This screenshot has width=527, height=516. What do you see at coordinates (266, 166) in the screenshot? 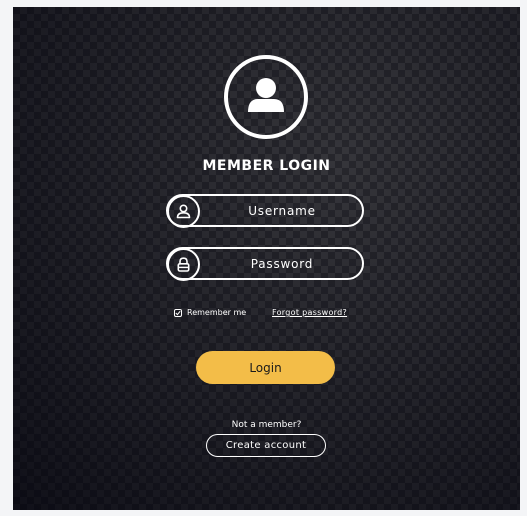
I see `page-title: MEMBER LOGIN` at bounding box center [266, 166].